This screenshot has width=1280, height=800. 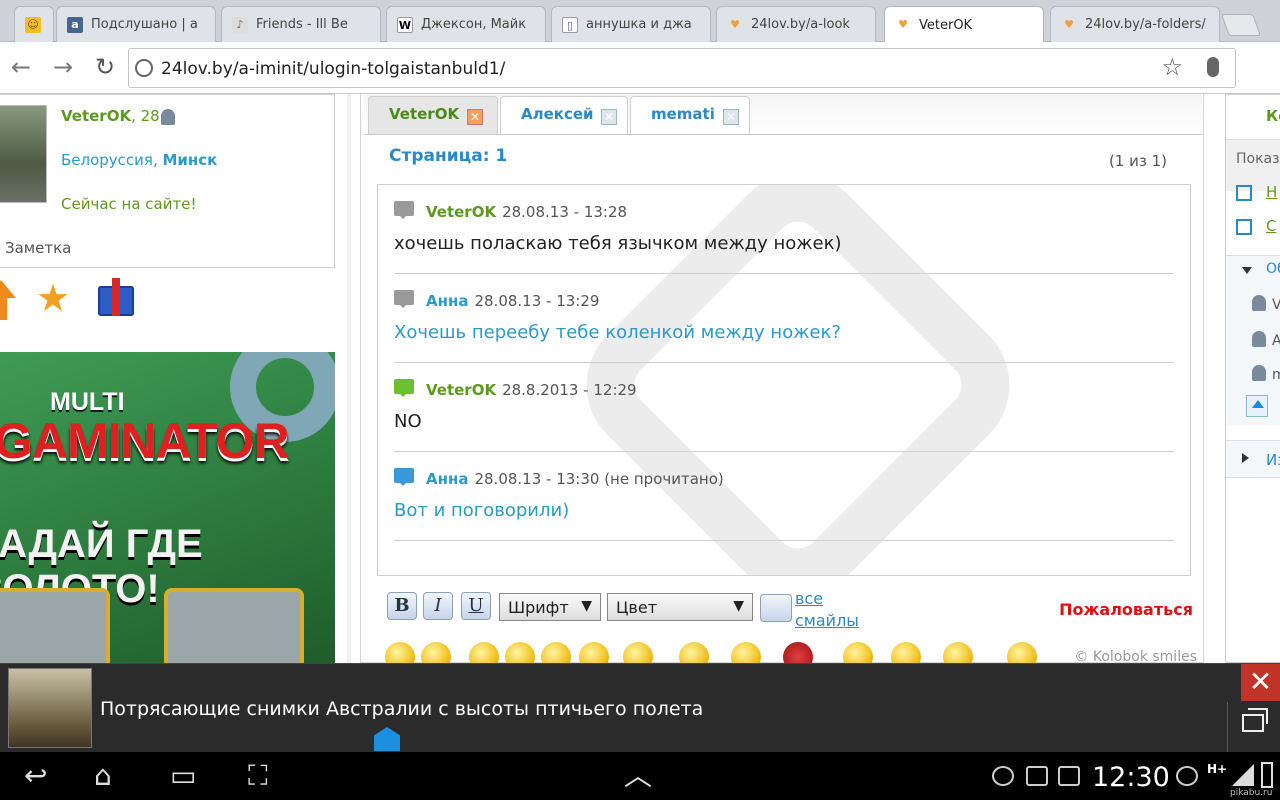 I want to click on chat-tab: memati ✕, so click(x=690, y=115).